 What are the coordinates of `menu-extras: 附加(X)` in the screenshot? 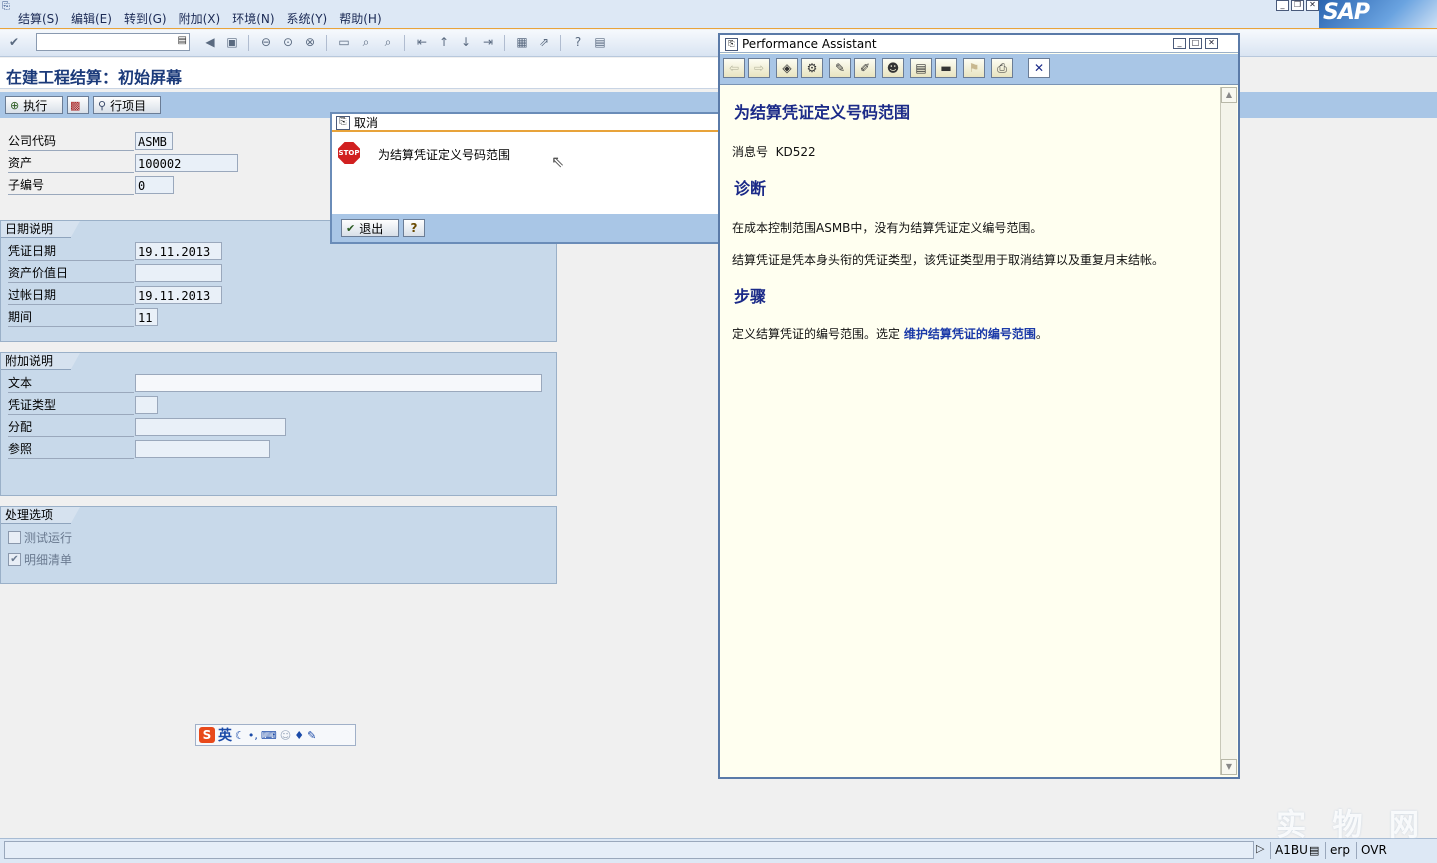 It's located at (200, 18).